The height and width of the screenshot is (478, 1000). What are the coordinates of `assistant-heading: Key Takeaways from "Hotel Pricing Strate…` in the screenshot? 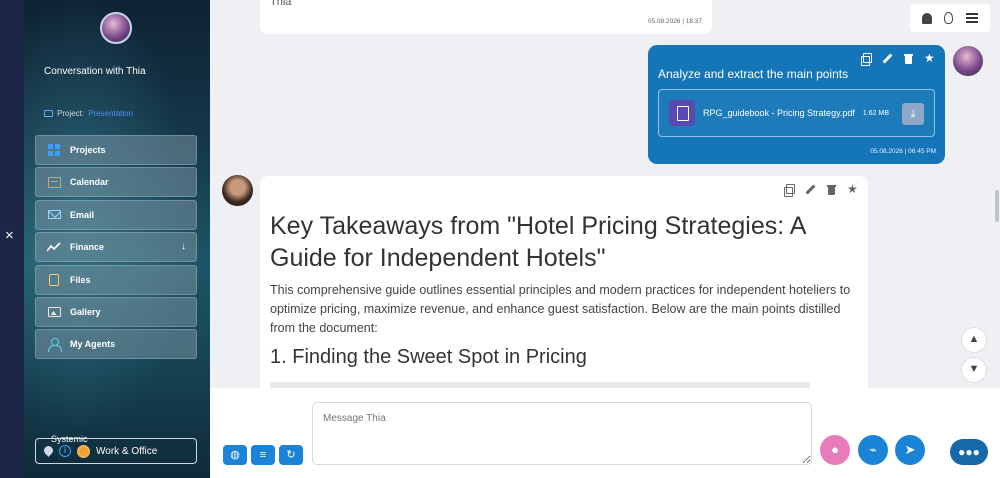 It's located at (538, 242).